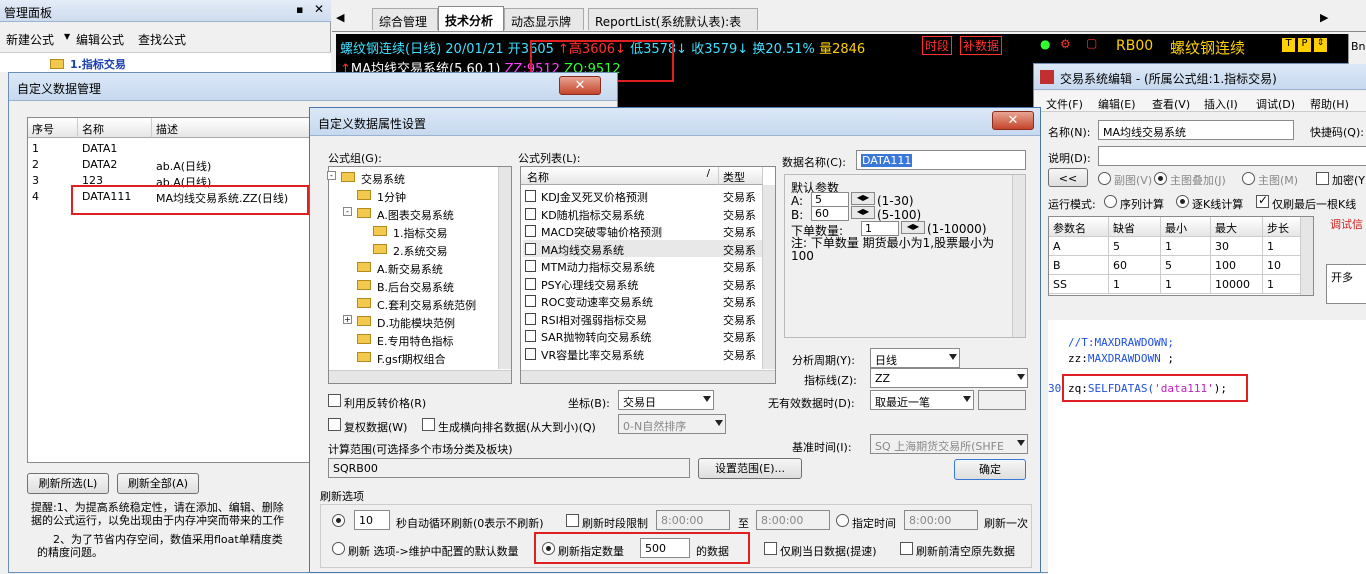 Image resolution: width=1366 pixels, height=574 pixels. Describe the element at coordinates (413, 213) in the screenshot. I see `tree-node: - A.图表交易系统` at that location.